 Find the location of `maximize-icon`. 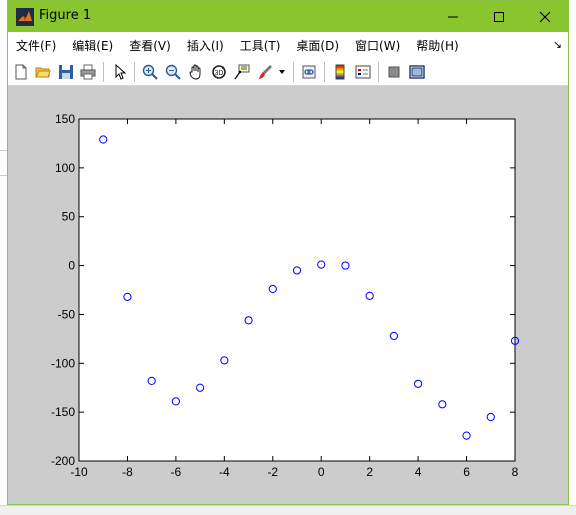

maximize-icon is located at coordinates (499, 16).